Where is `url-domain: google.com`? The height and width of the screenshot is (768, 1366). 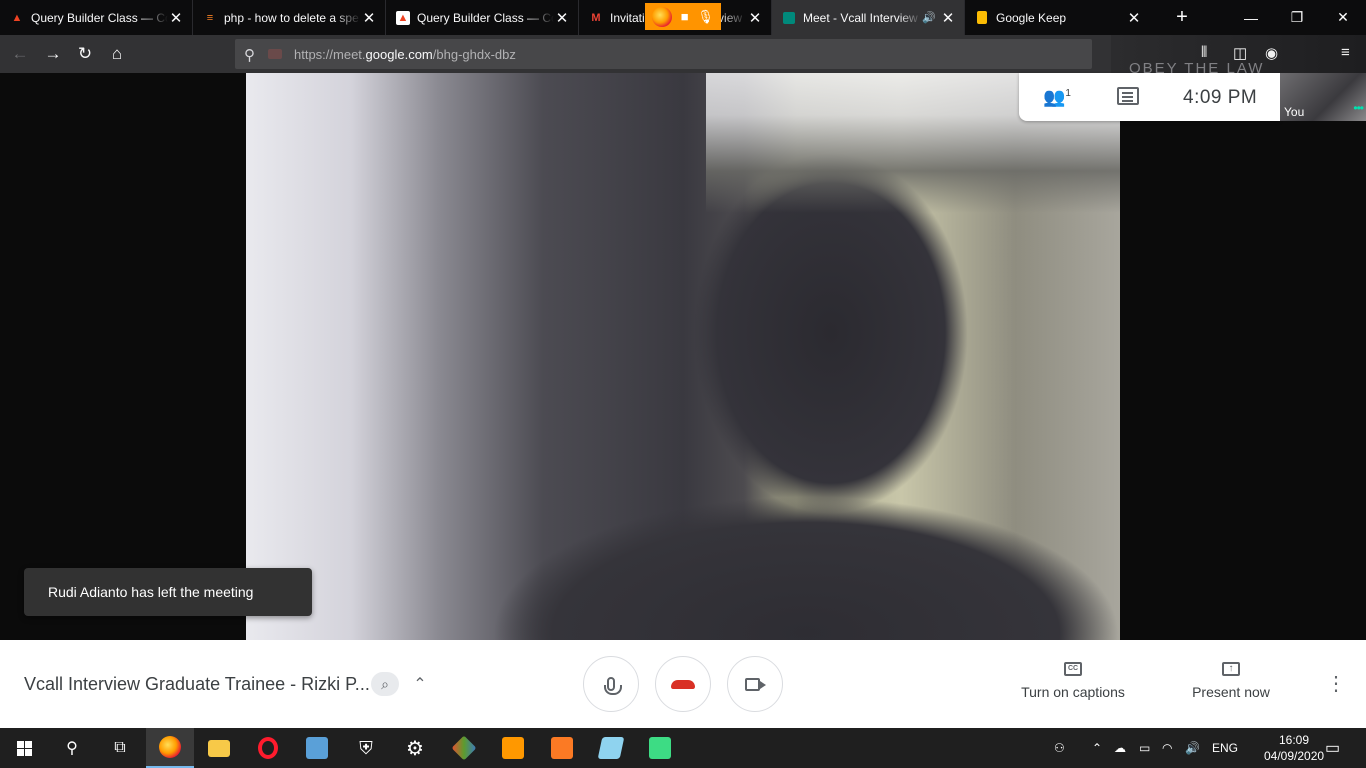
url-domain: google.com is located at coordinates (399, 54).